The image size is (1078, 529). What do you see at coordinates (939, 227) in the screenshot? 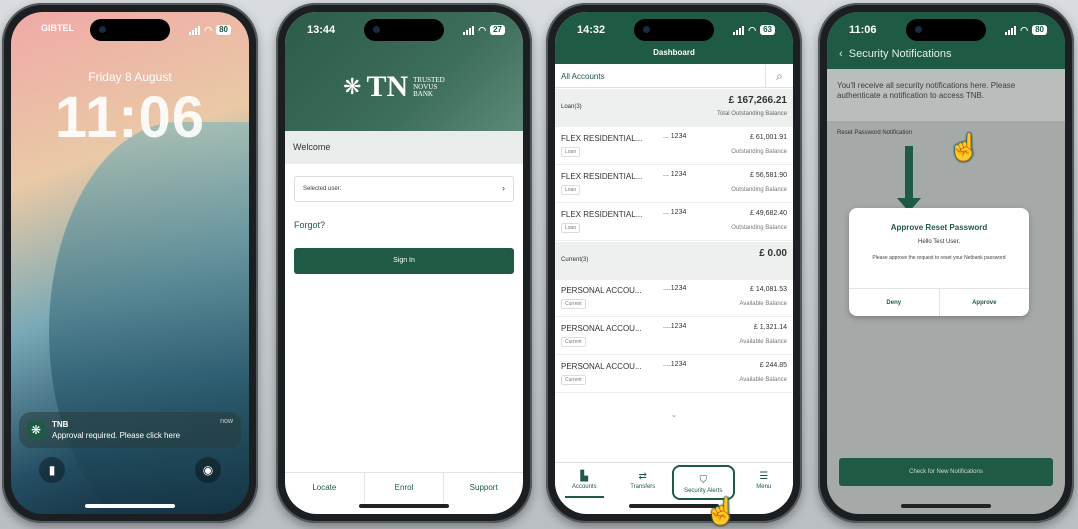
I see `dialog-title: Approve Reset Password` at bounding box center [939, 227].